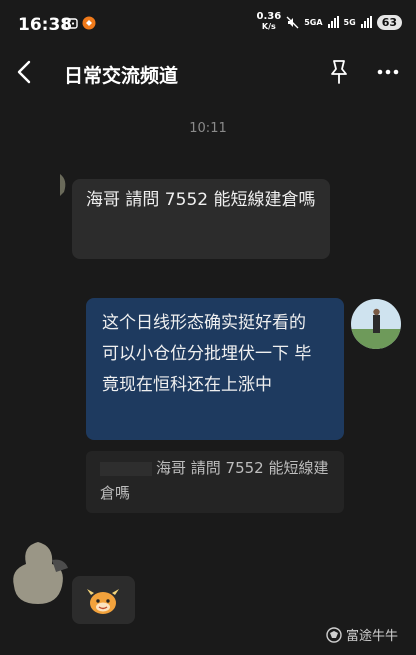 This screenshot has height=655, width=416. Describe the element at coordinates (349, 22) in the screenshot. I see `sim2-label: 5G` at that location.